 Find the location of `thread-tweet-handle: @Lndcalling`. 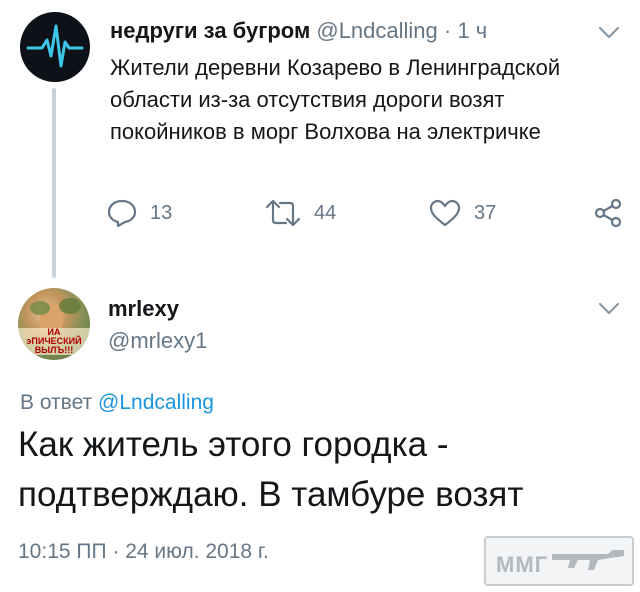

thread-tweet-handle: @Lndcalling is located at coordinates (376, 30).